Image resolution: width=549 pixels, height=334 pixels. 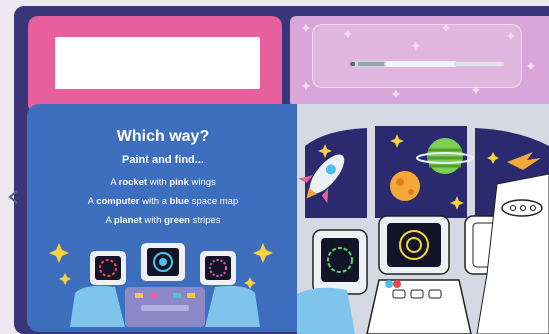 What do you see at coordinates (163, 220) in the screenshot?
I see `find-item-planet: A planet with green stripes` at bounding box center [163, 220].